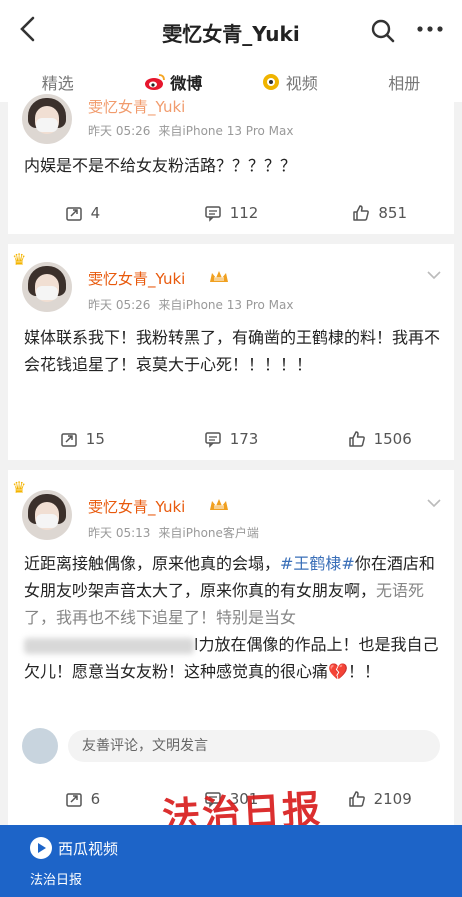 The image size is (462, 897). What do you see at coordinates (56, 880) in the screenshot?
I see `source-name: 法治日报` at bounding box center [56, 880].